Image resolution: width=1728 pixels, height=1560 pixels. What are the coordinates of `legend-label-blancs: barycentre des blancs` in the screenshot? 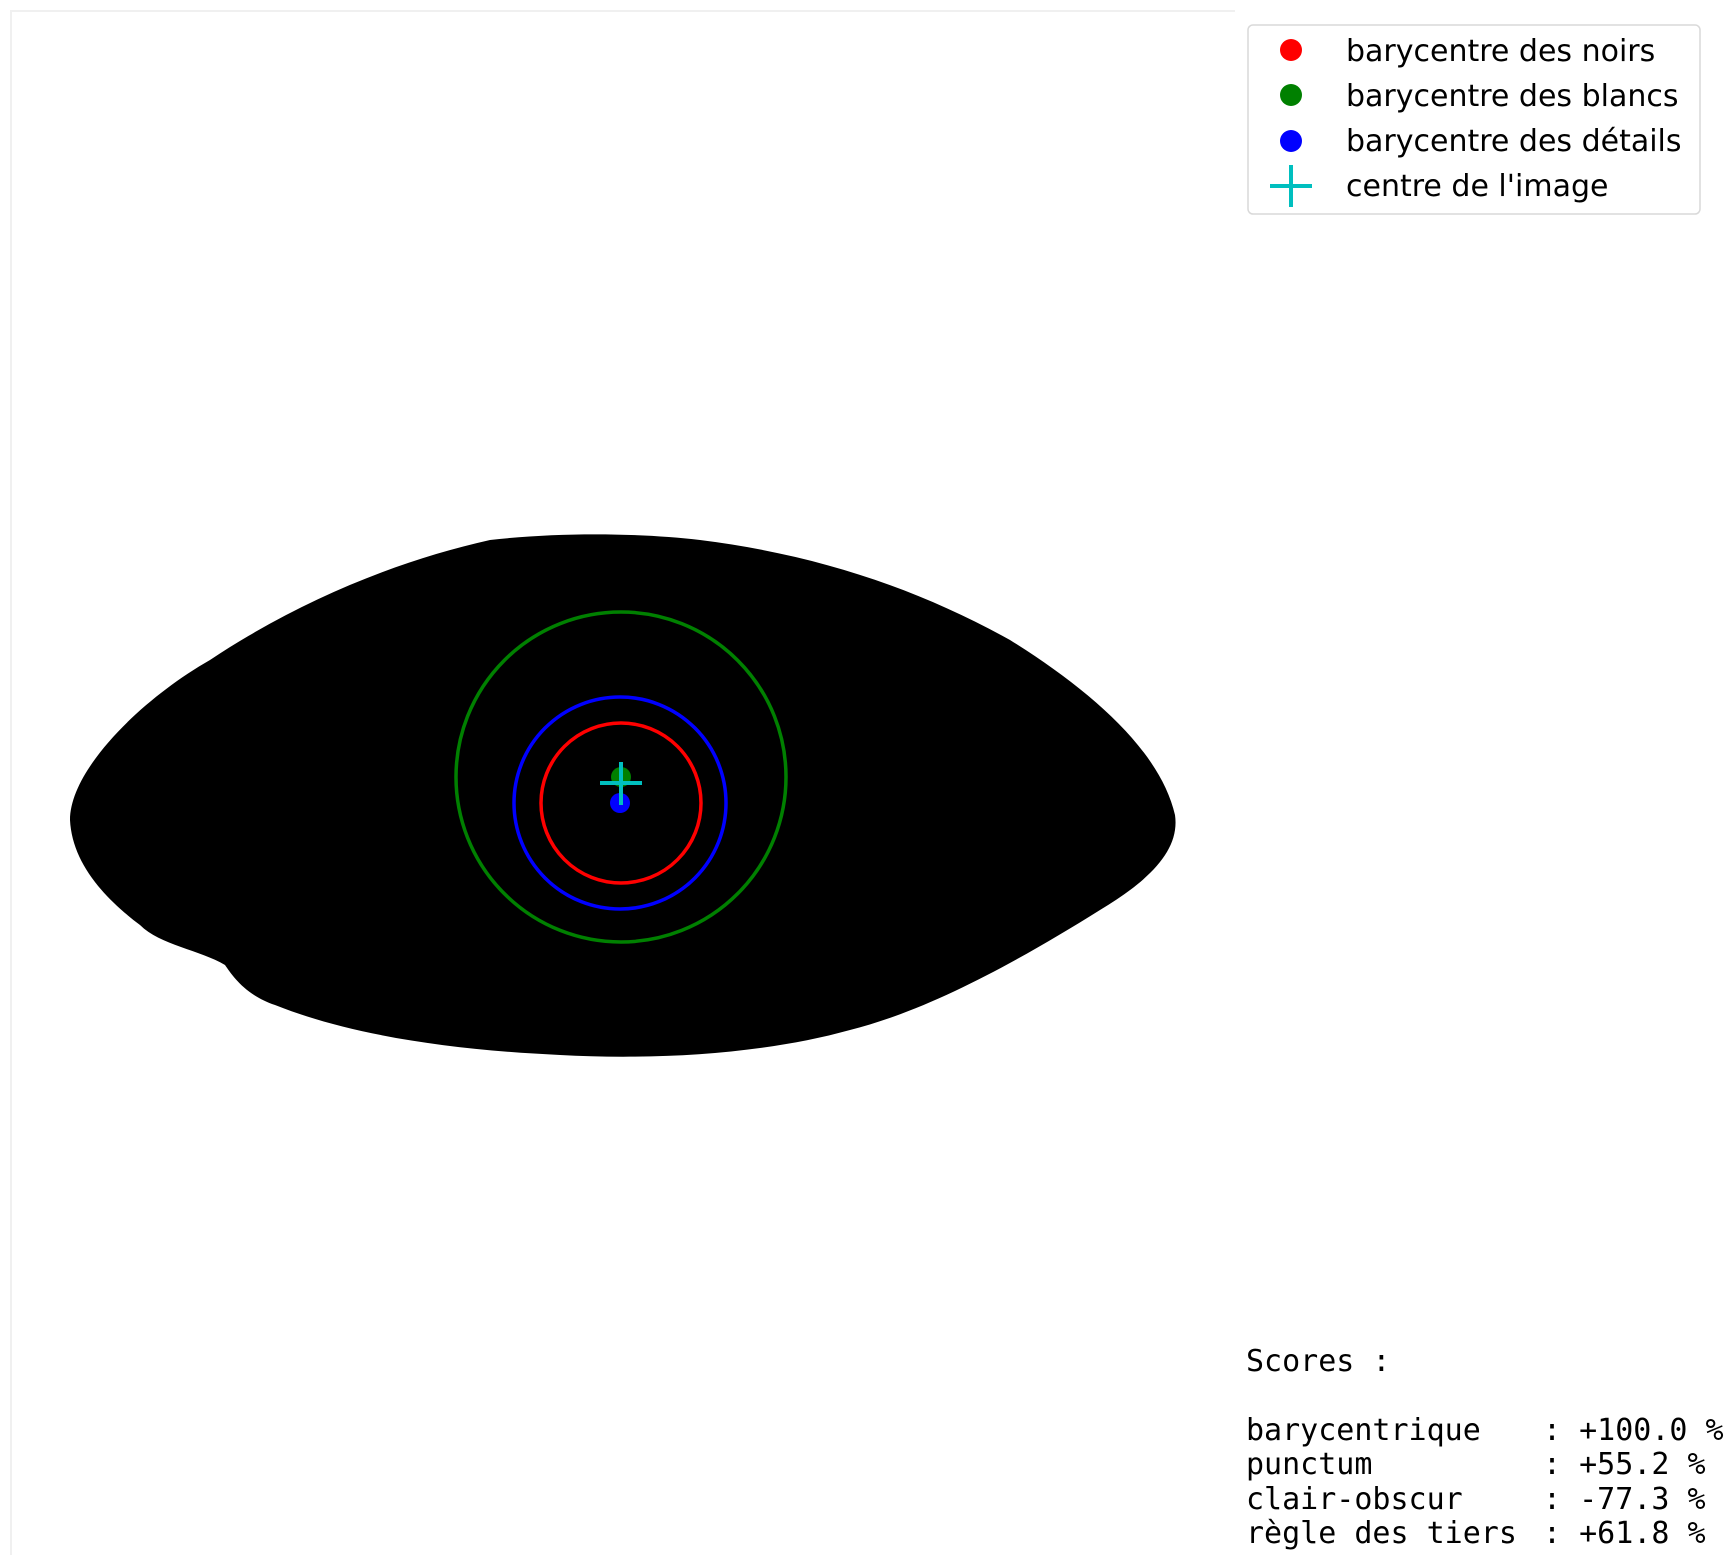 It's located at (1512, 96).